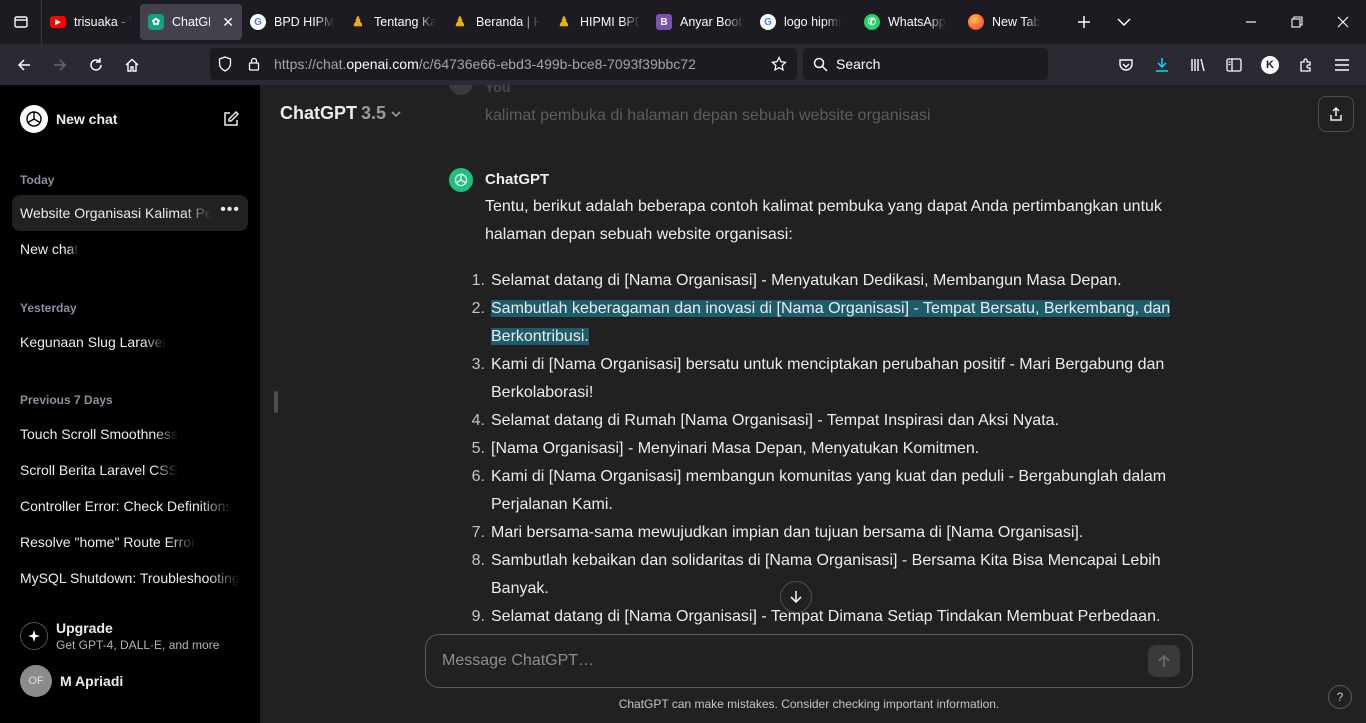 This screenshot has width=1366, height=723. What do you see at coordinates (820, 64) in the screenshot?
I see `search-icon` at bounding box center [820, 64].